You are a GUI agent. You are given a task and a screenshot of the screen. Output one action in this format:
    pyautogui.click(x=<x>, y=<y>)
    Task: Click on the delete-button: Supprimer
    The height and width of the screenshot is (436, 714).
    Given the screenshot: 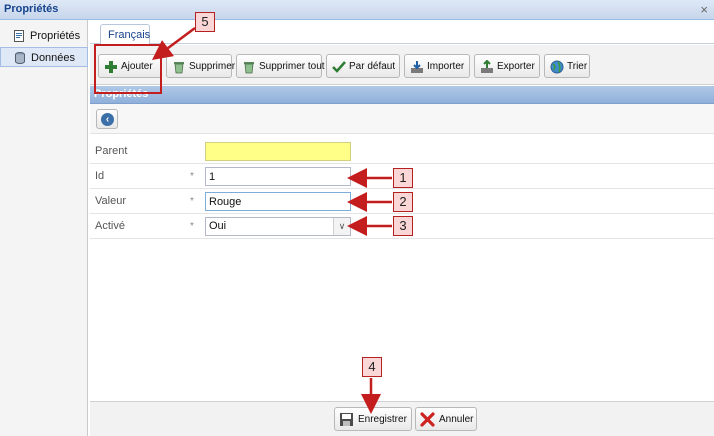 What is the action you would take?
    pyautogui.click(x=201, y=66)
    